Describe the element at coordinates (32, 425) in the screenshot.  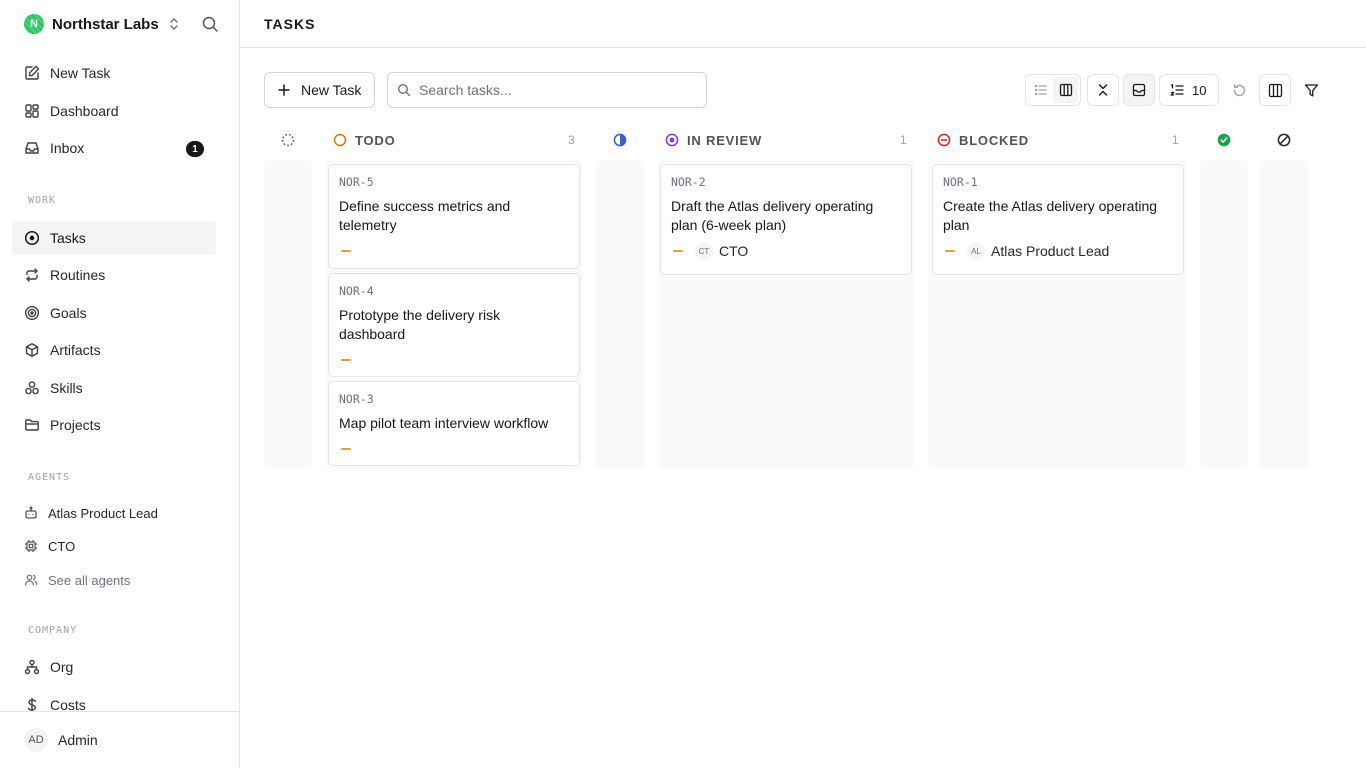
I see `folder-icon` at that location.